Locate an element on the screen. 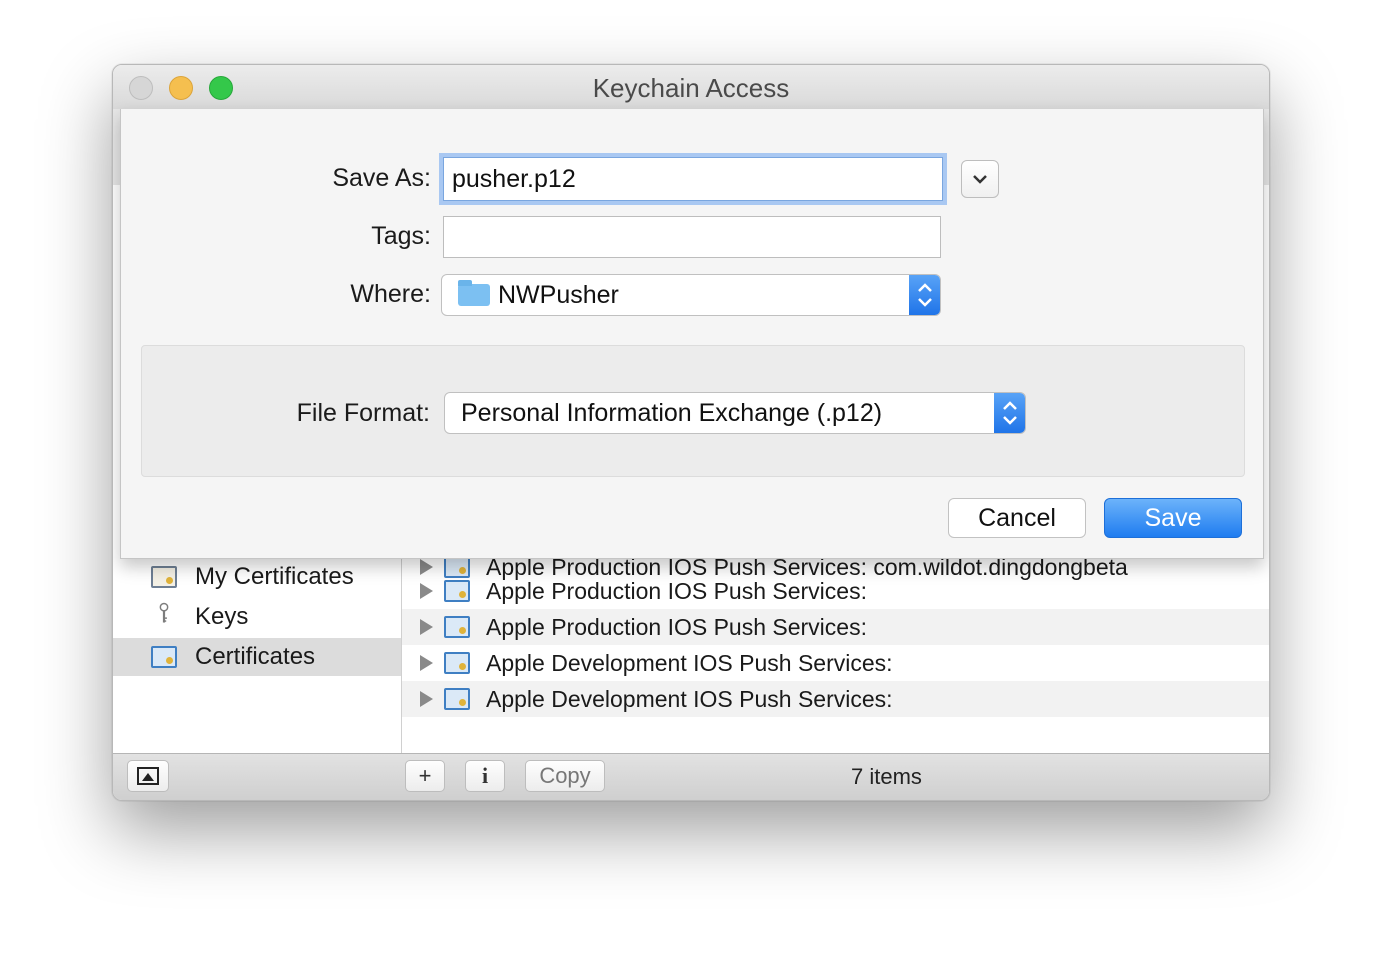 The image size is (1380, 960). key-icon is located at coordinates (164, 612).